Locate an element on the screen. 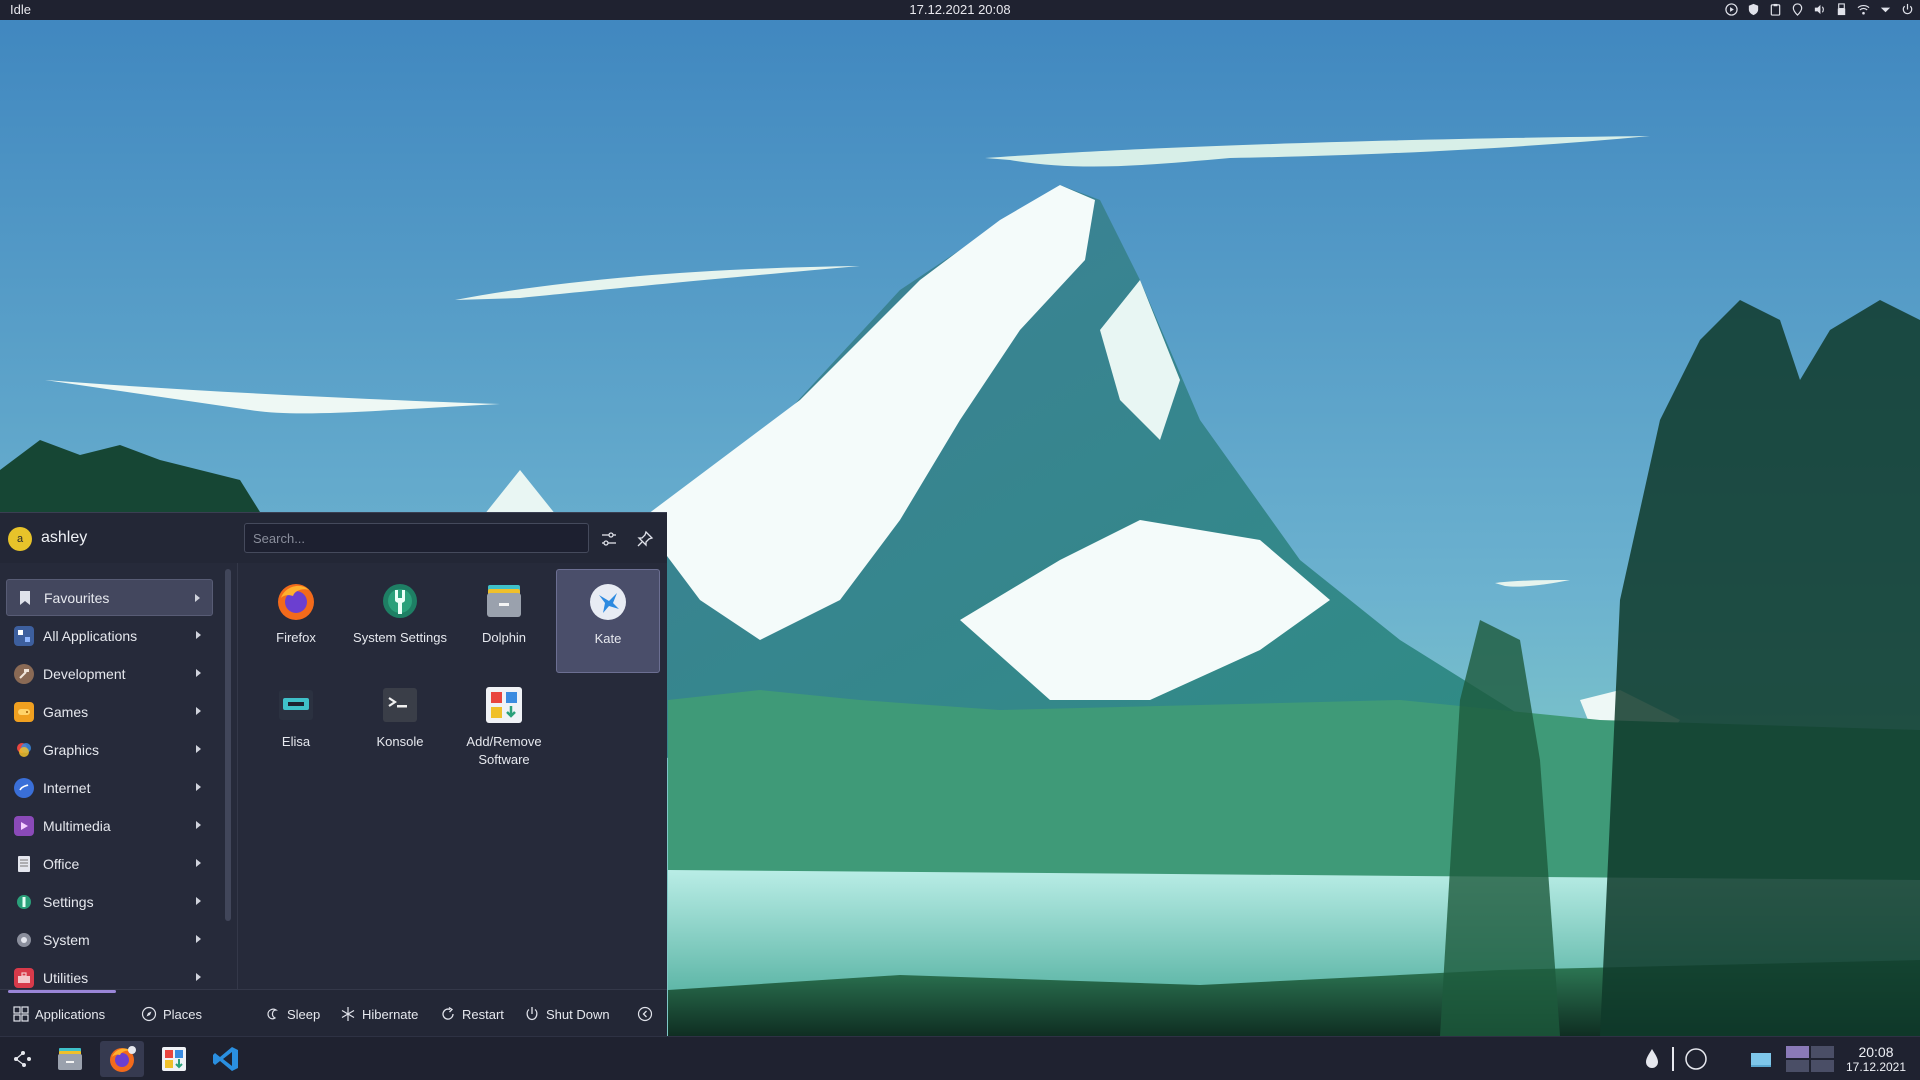 The height and width of the screenshot is (1080, 1920). chevron-left-circle-icon is located at coordinates (645, 1014).